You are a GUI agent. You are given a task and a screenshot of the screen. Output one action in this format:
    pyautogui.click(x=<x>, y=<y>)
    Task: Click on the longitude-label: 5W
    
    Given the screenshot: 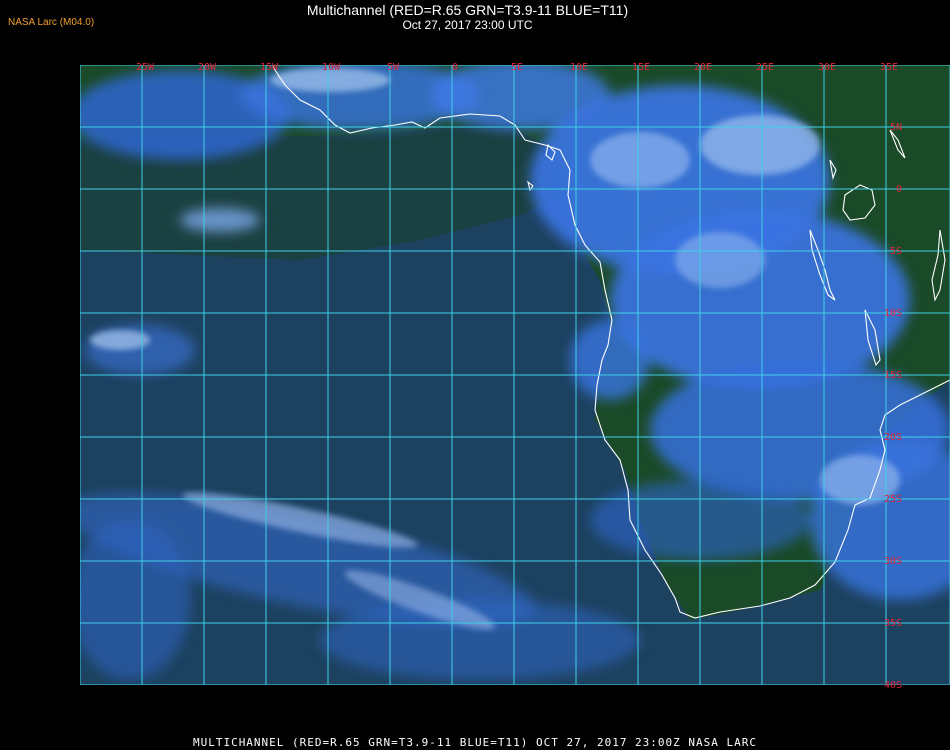 What is the action you would take?
    pyautogui.click(x=393, y=67)
    